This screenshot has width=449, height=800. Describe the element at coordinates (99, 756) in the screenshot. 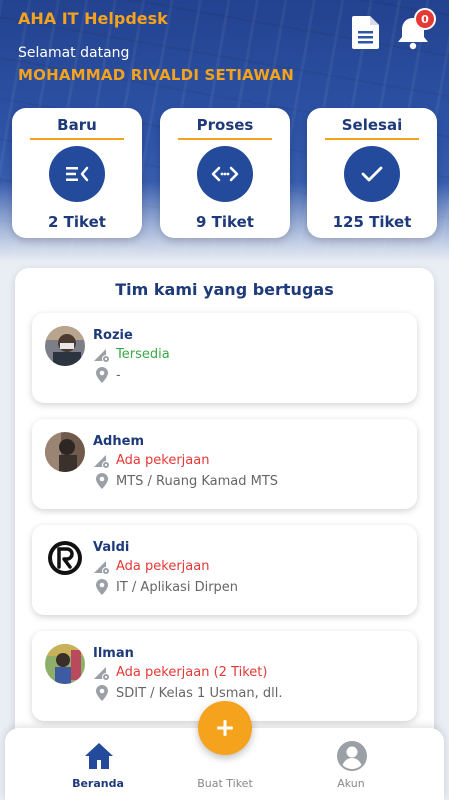

I see `home-icon` at that location.